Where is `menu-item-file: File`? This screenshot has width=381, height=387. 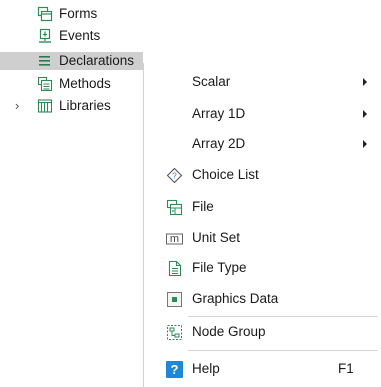 menu-item-file: File is located at coordinates (262, 207).